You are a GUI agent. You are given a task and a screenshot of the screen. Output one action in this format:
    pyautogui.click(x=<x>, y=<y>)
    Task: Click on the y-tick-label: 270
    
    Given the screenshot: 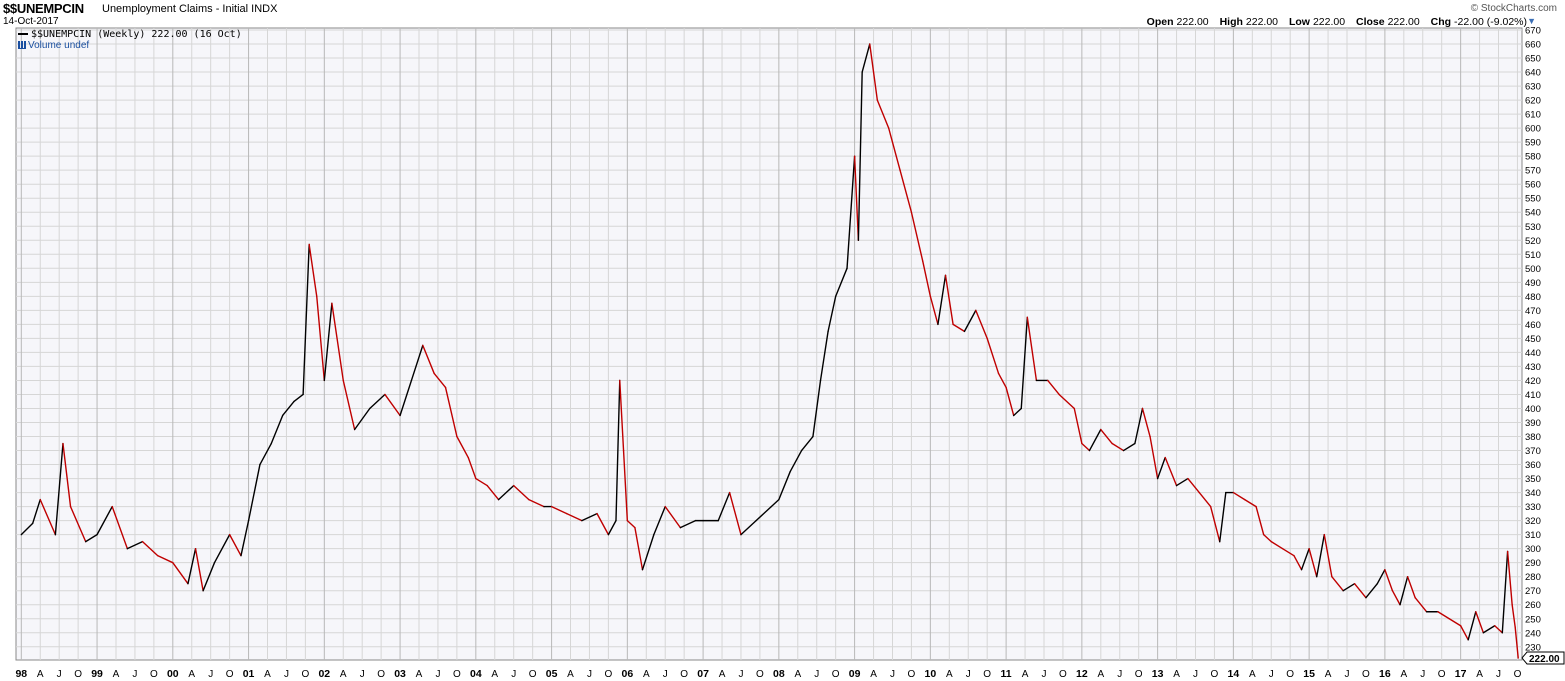 What is the action you would take?
    pyautogui.click(x=1533, y=591)
    